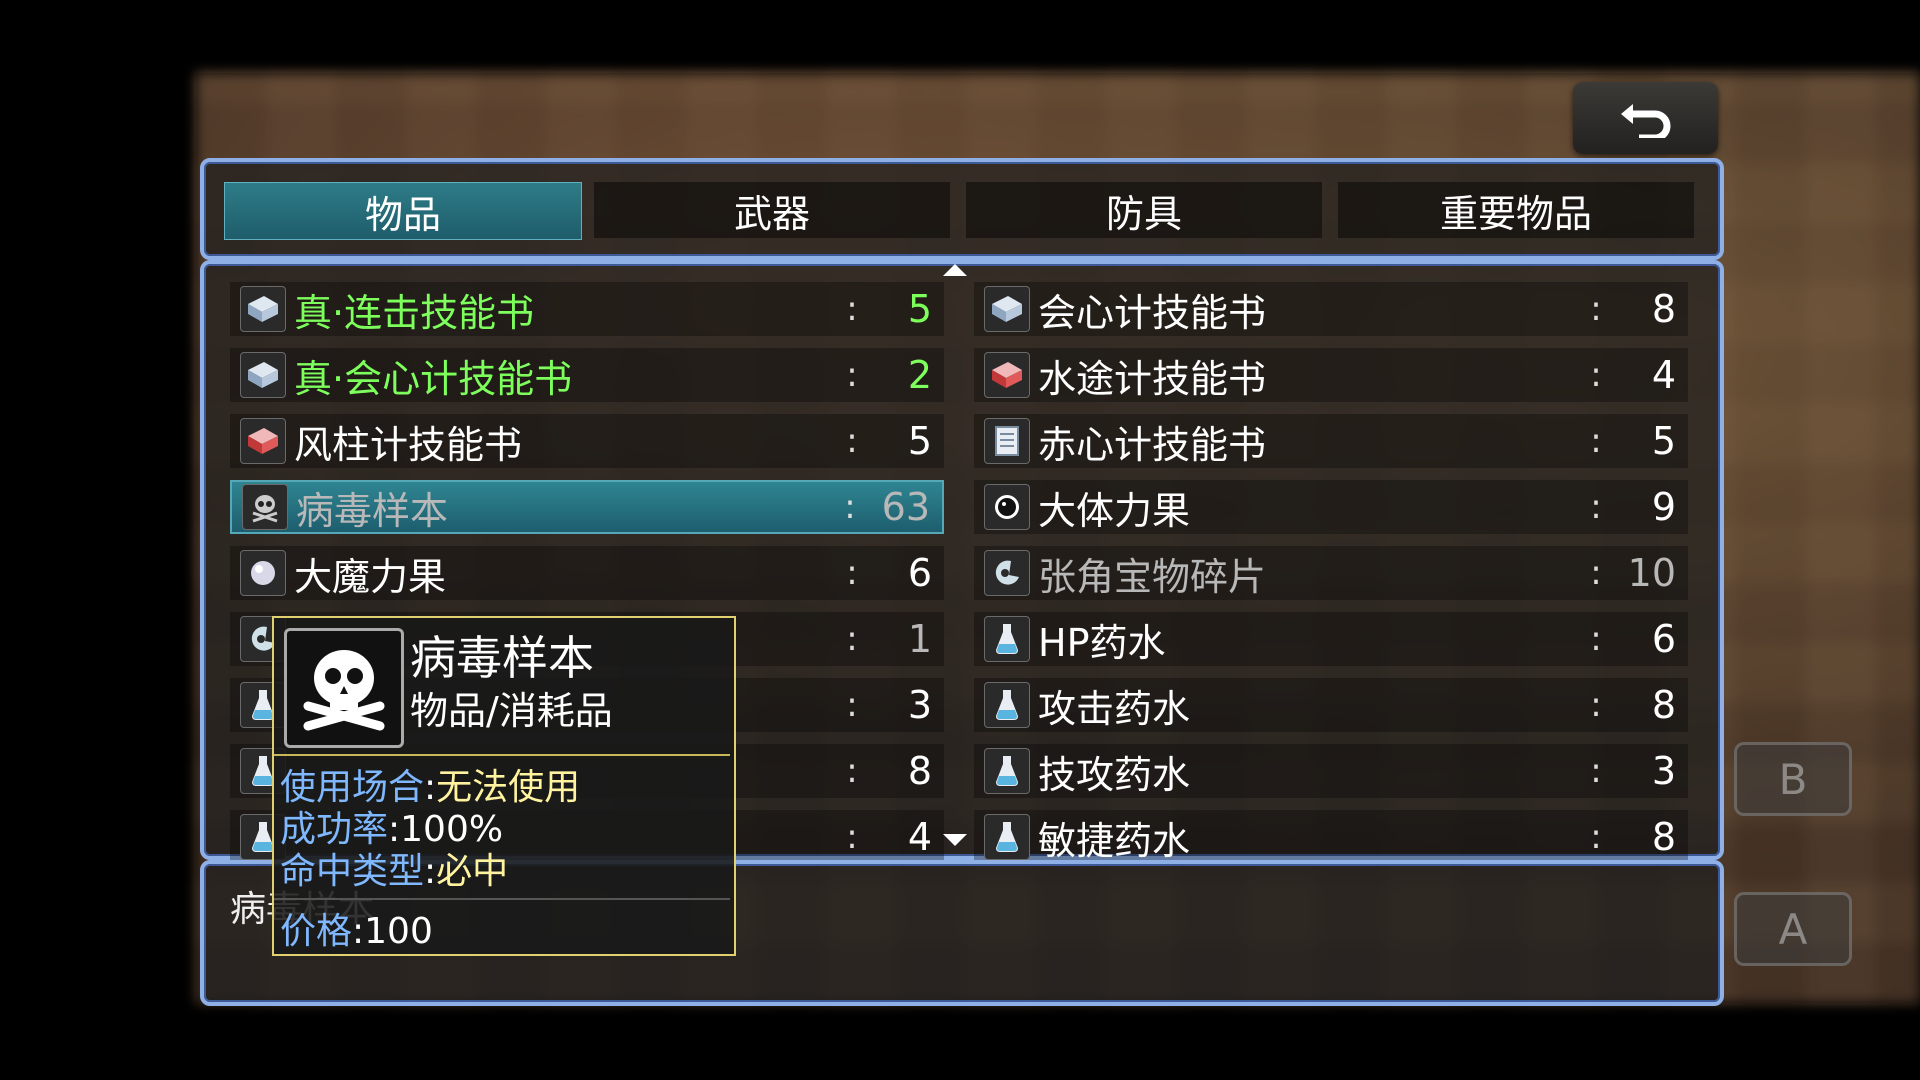 The image size is (1920, 1080). Describe the element at coordinates (344, 688) in the screenshot. I see `skull-crossbones-icon` at that location.